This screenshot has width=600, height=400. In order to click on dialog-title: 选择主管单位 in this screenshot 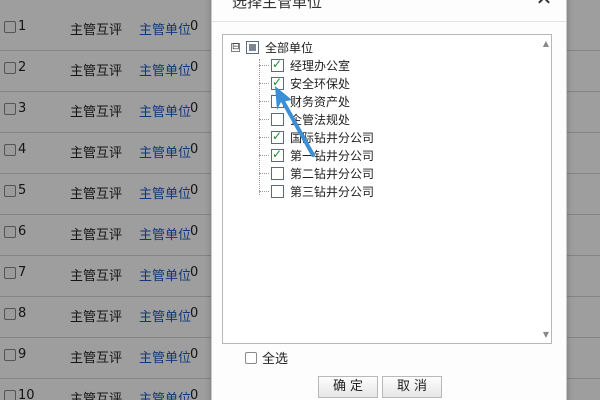, I will do `click(277, 5)`.